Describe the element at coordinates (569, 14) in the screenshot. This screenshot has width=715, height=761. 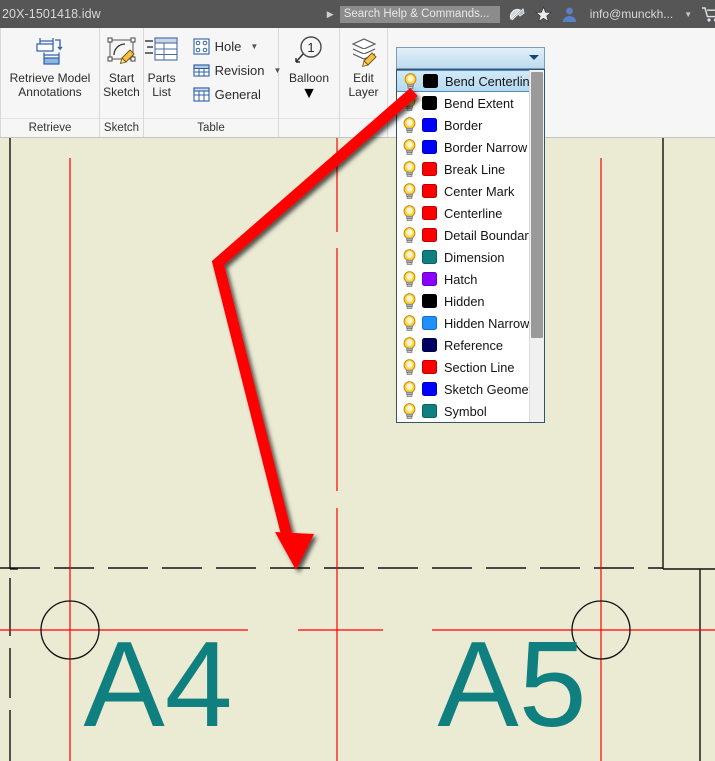
I see `user-icon` at that location.